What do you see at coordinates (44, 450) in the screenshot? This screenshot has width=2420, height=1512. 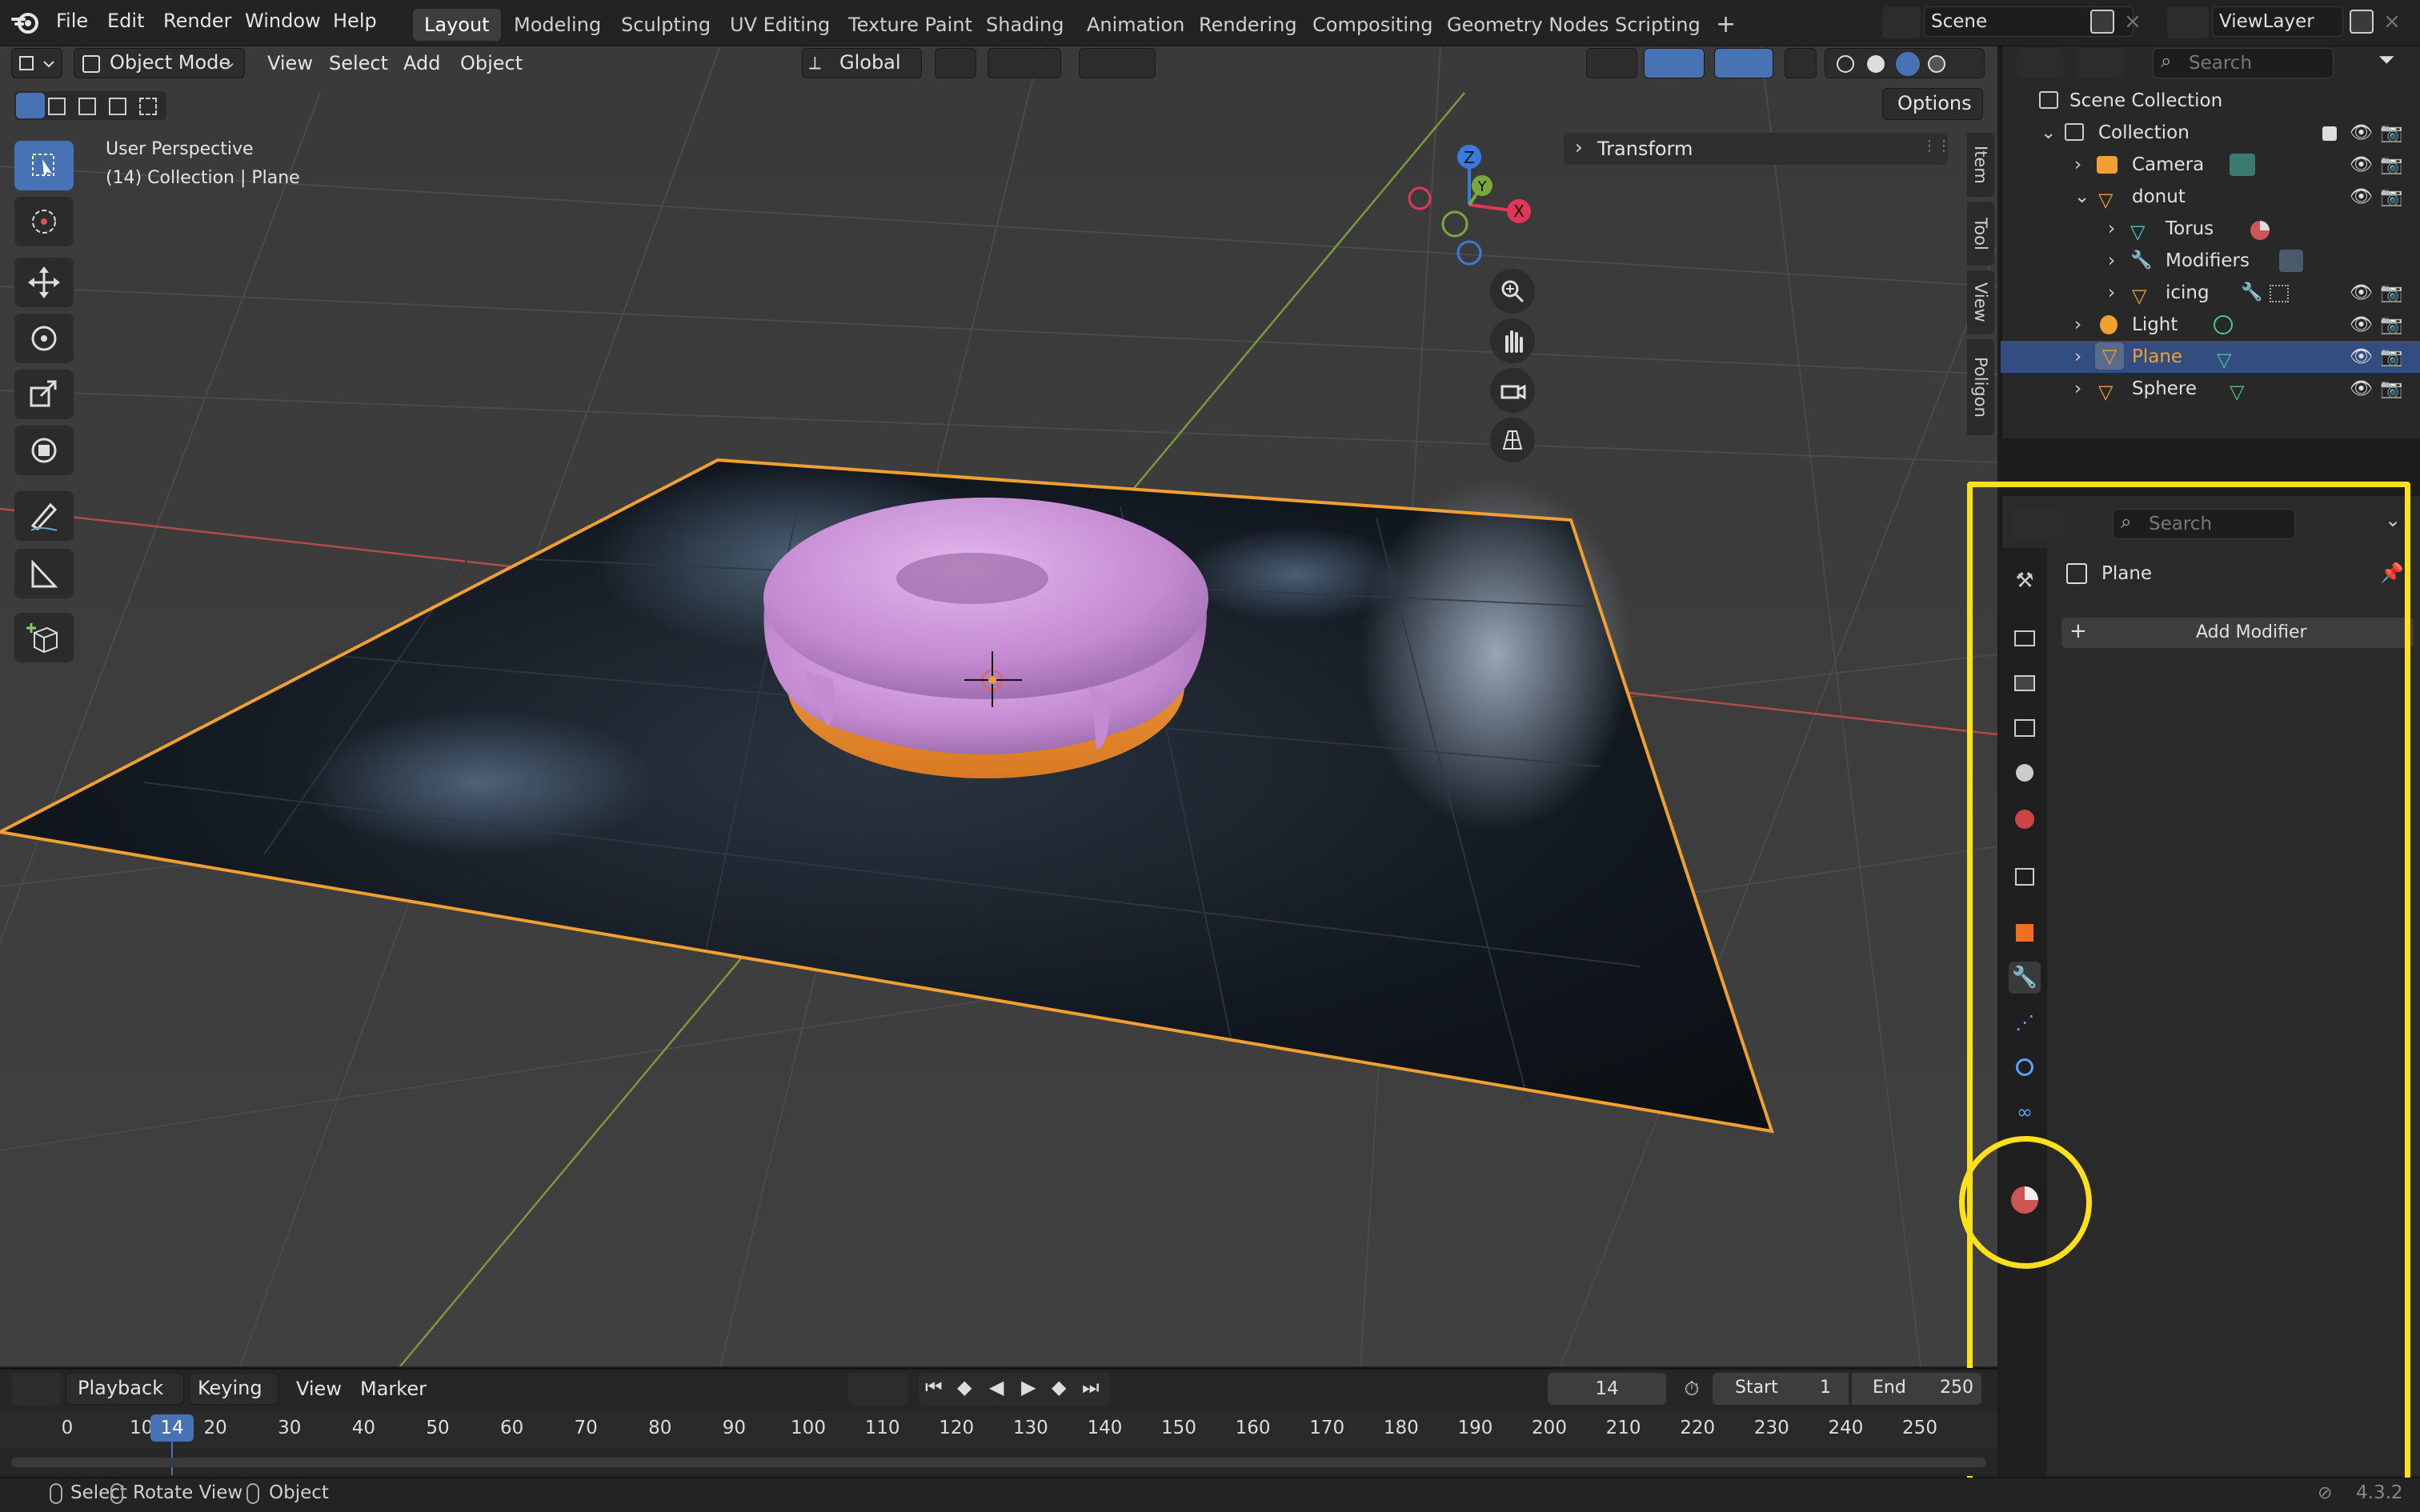 I see `transform-tool` at bounding box center [44, 450].